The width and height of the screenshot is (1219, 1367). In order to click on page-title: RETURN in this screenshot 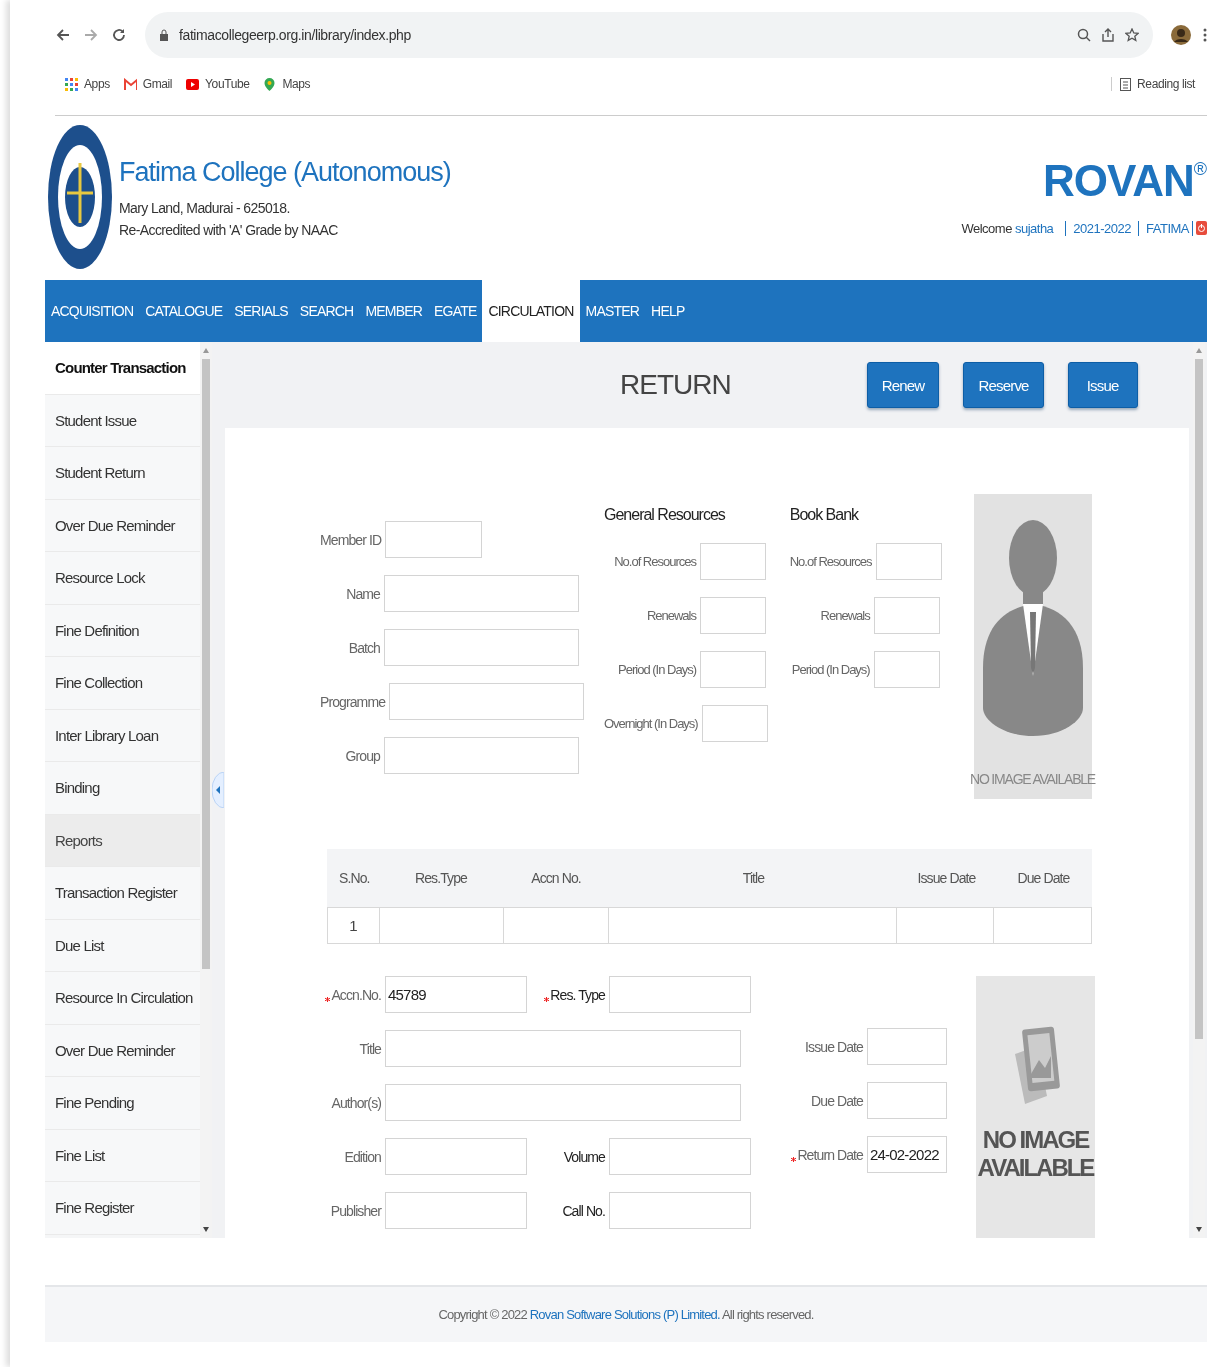, I will do `click(675, 385)`.